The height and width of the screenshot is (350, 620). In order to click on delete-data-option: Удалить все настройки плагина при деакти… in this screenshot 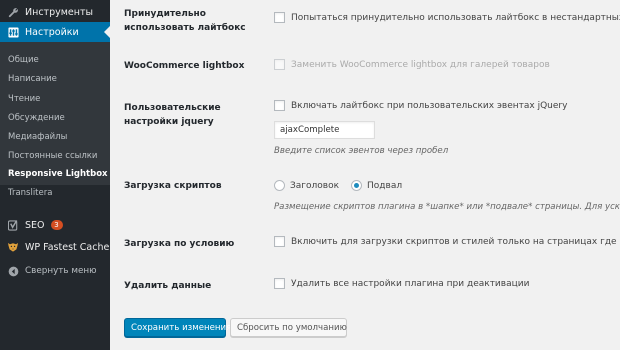, I will do `click(401, 283)`.